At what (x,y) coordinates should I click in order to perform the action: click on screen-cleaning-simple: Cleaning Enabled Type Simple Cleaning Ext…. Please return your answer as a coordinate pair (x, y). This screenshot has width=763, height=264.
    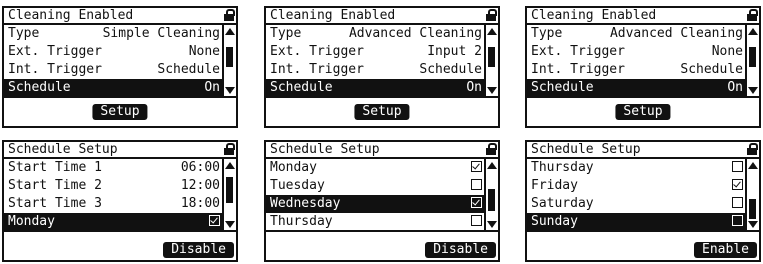
    Looking at the image, I should click on (120, 67).